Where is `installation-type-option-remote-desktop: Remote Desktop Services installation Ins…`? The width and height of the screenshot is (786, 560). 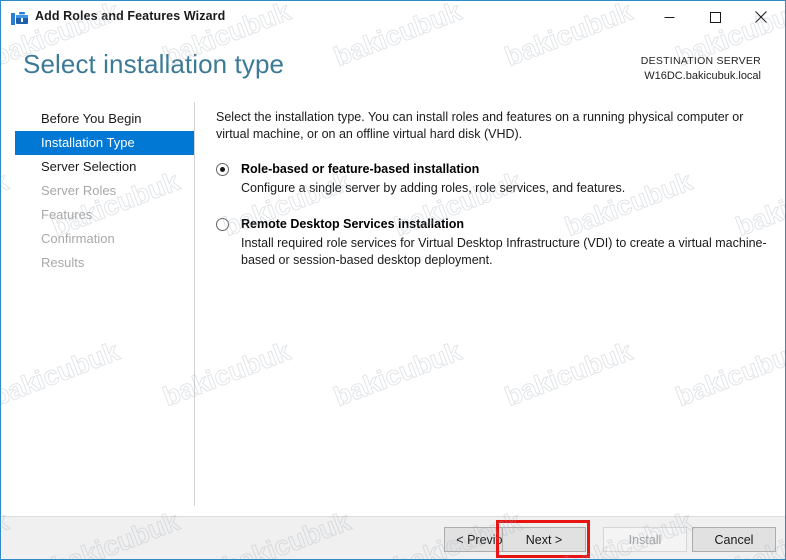 installation-type-option-remote-desktop: Remote Desktop Services installation Ins… is located at coordinates (491, 242).